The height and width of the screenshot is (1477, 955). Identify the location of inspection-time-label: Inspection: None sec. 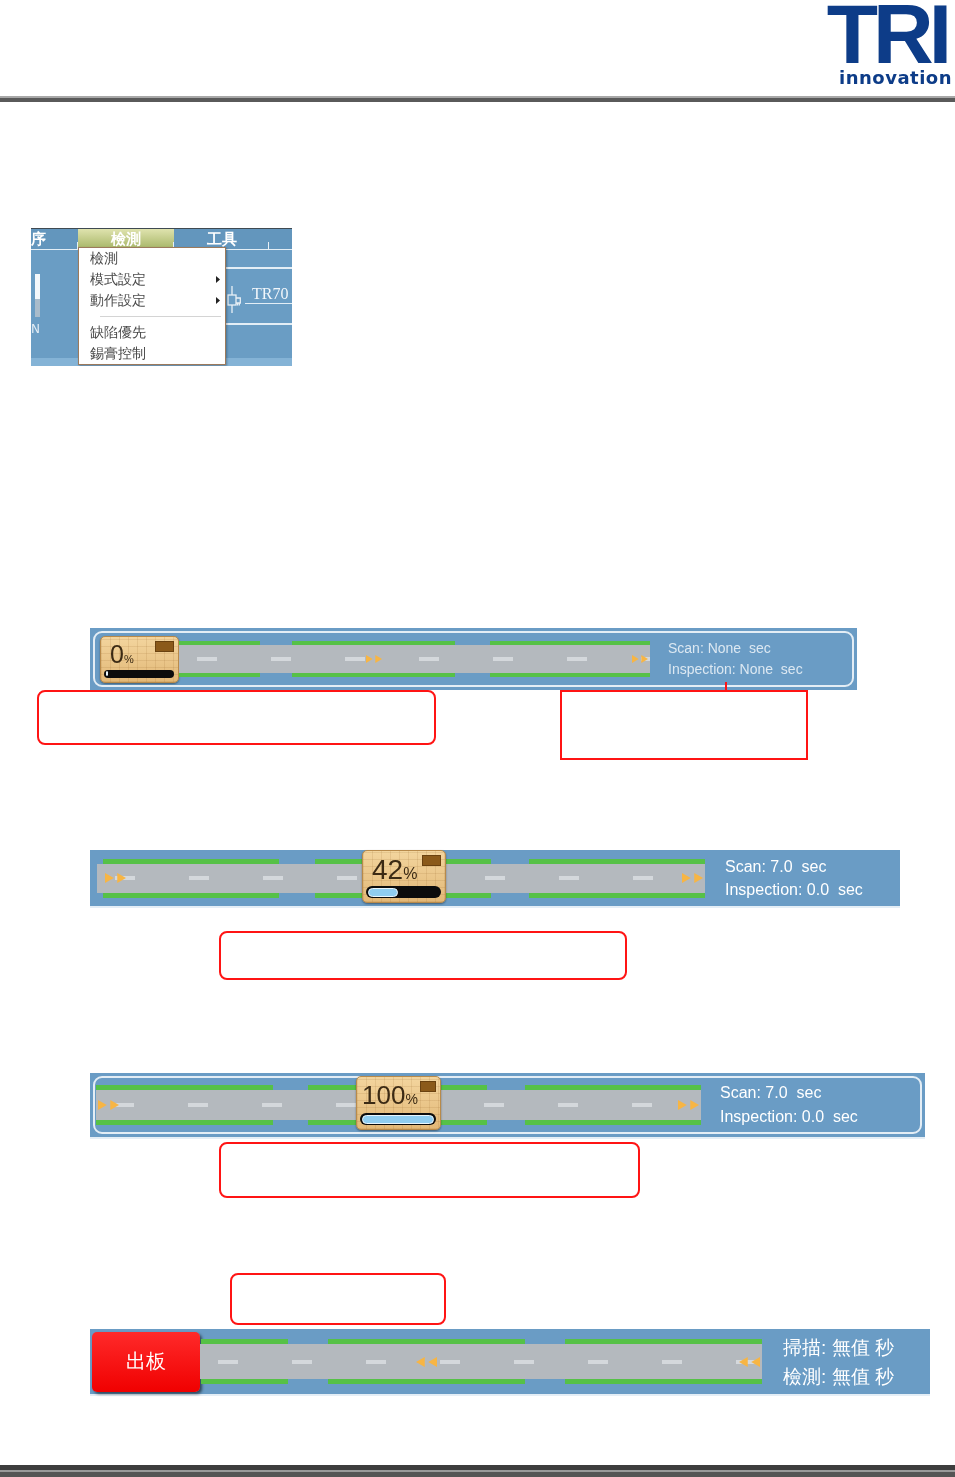
(735, 669).